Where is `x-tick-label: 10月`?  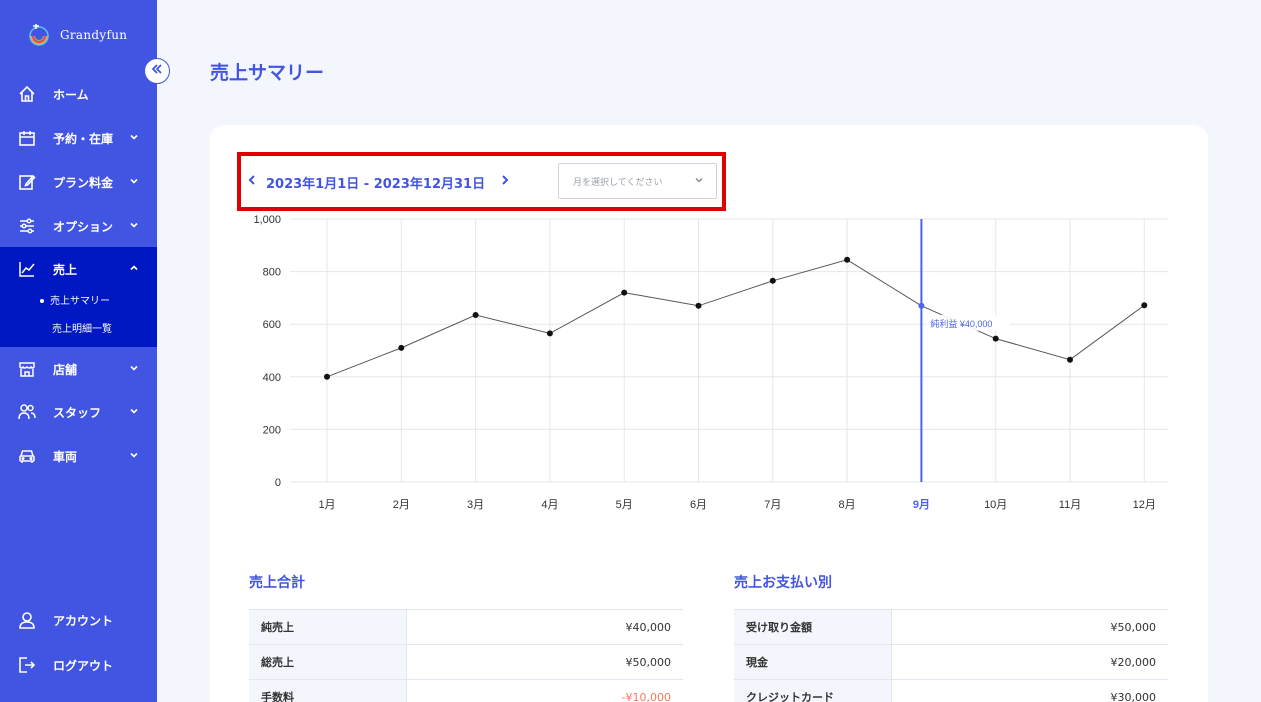
x-tick-label: 10月 is located at coordinates (995, 505).